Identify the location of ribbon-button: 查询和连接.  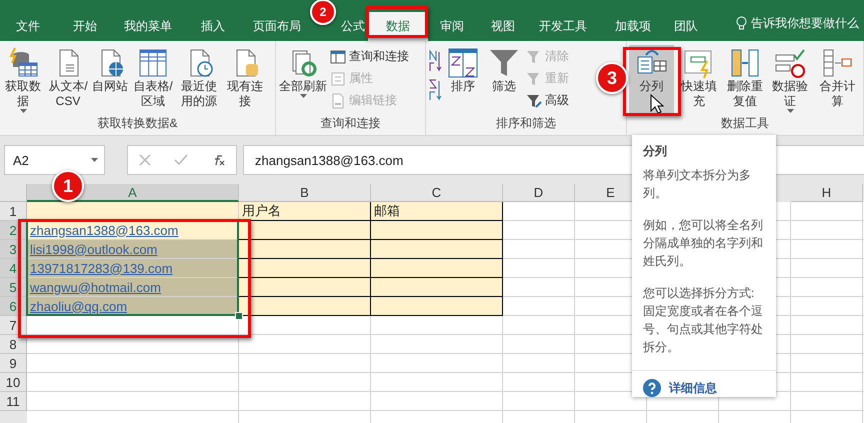
(369, 56).